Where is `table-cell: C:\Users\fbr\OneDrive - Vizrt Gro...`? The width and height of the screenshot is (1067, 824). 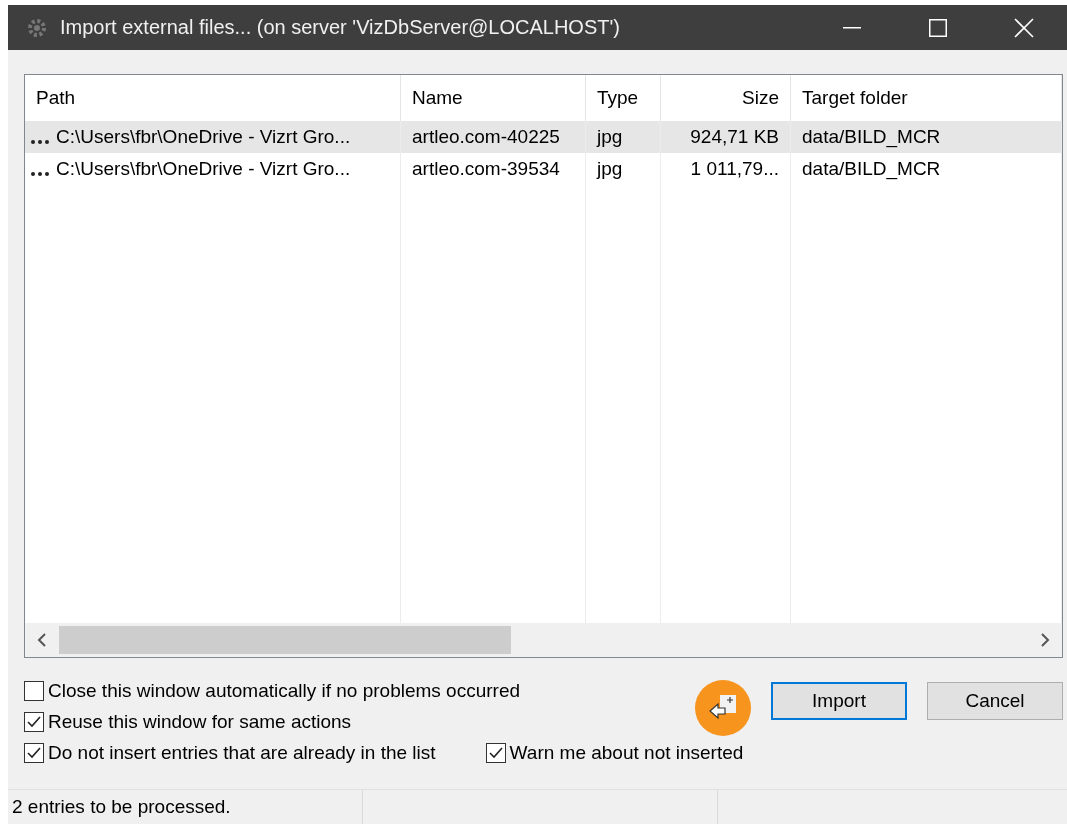
table-cell: C:\Users\fbr\OneDrive - Vizrt Gro... is located at coordinates (213, 137).